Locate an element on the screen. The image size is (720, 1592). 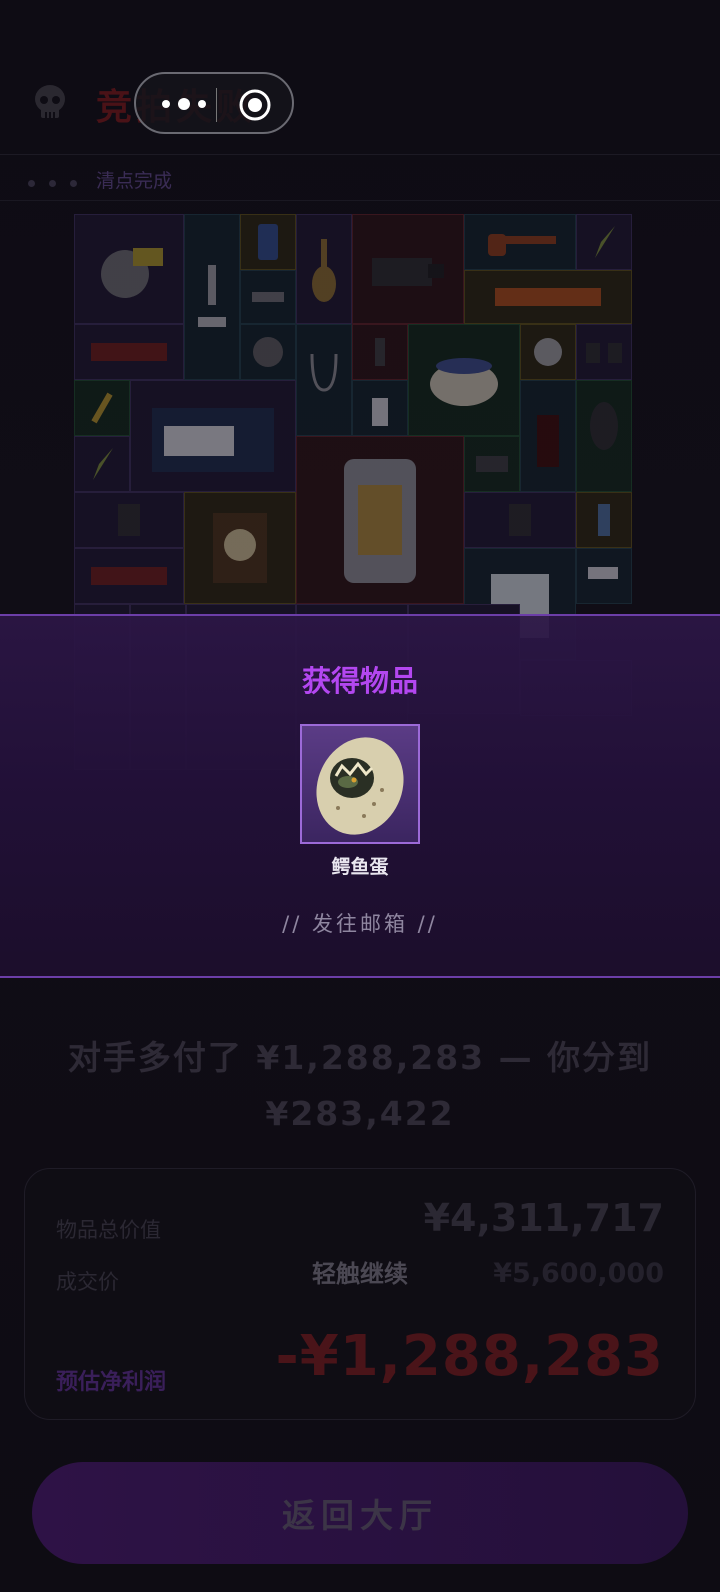
capsule-separator is located at coordinates (216, 105).